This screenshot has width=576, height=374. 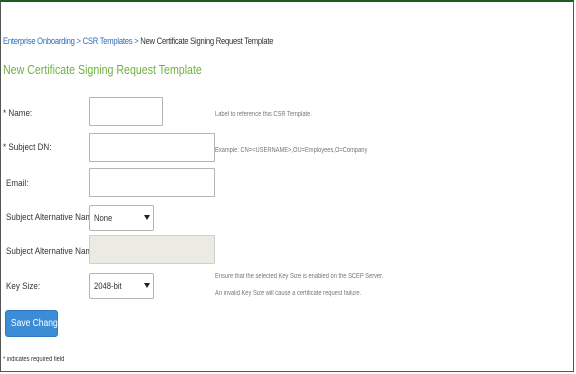 I want to click on save-changes-button: Save Changes, so click(x=36, y=323).